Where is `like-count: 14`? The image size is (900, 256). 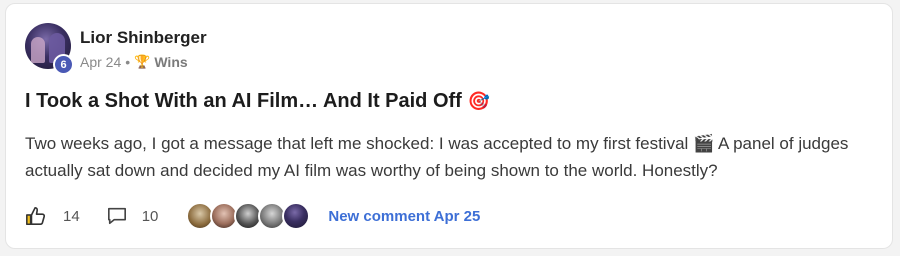 like-count: 14 is located at coordinates (71, 216).